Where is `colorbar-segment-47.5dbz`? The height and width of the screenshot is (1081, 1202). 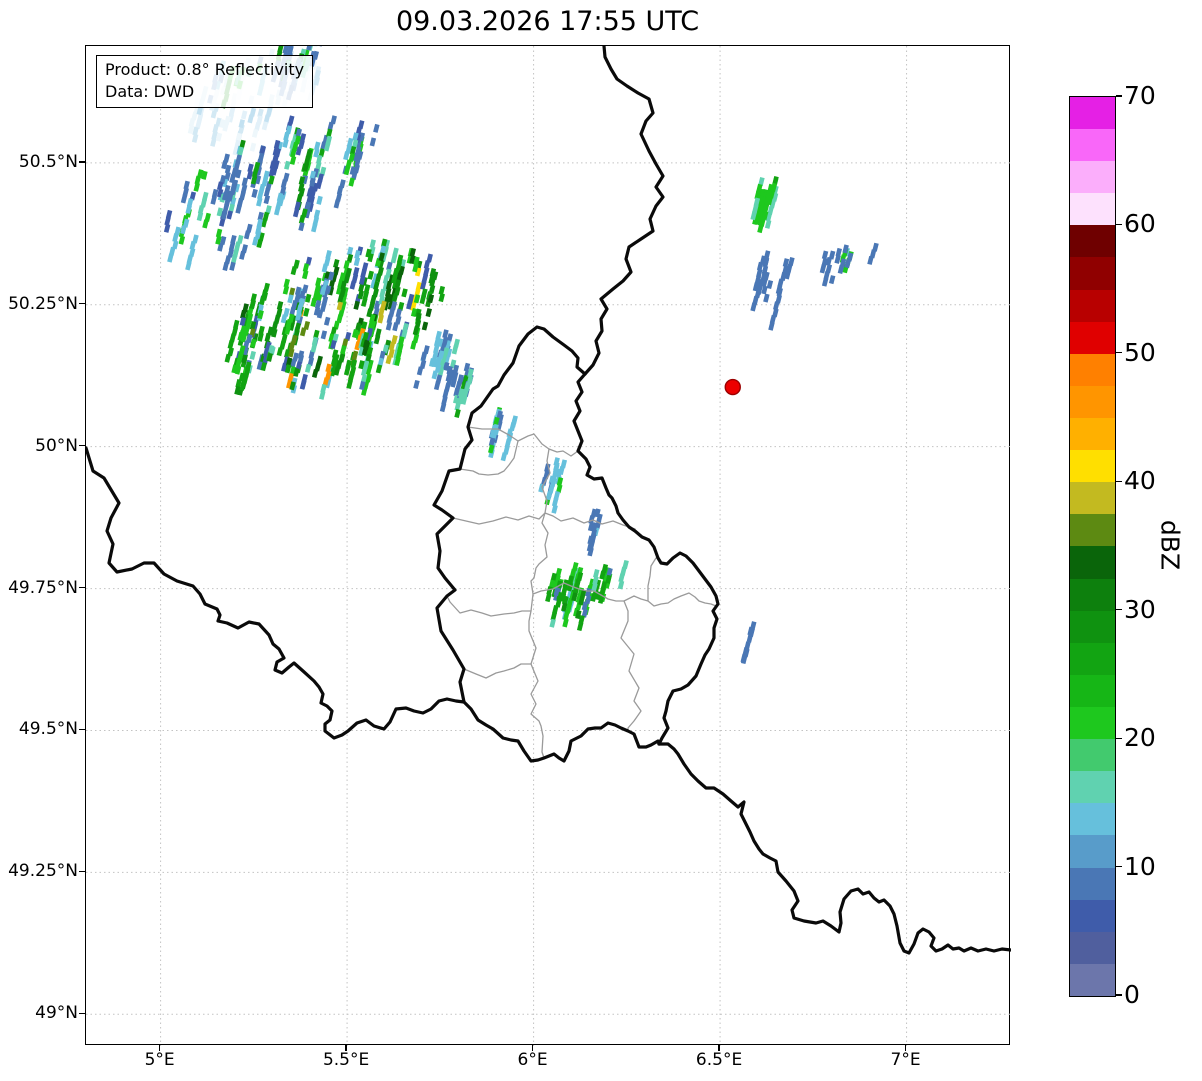
colorbar-segment-47.5dbz is located at coordinates (1092, 369).